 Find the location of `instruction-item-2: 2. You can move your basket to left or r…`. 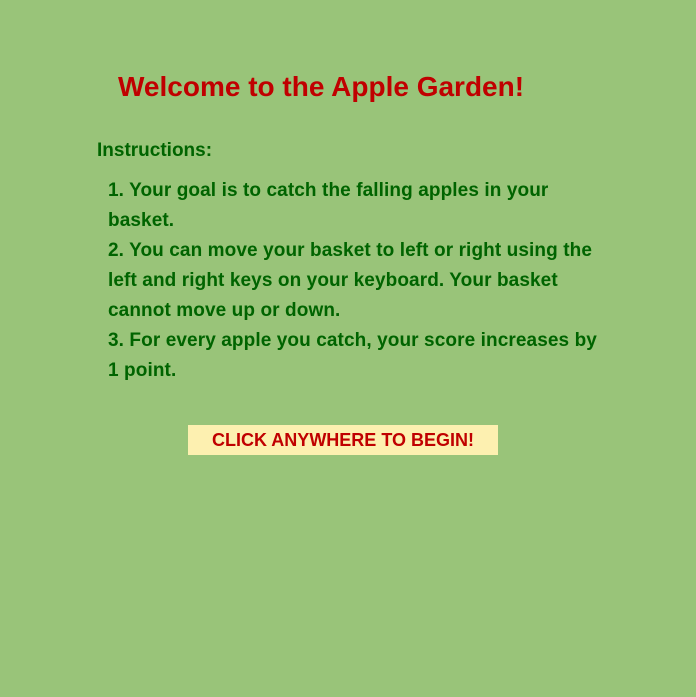

instruction-item-2: 2. You can move your basket to left or r… is located at coordinates (350, 280).